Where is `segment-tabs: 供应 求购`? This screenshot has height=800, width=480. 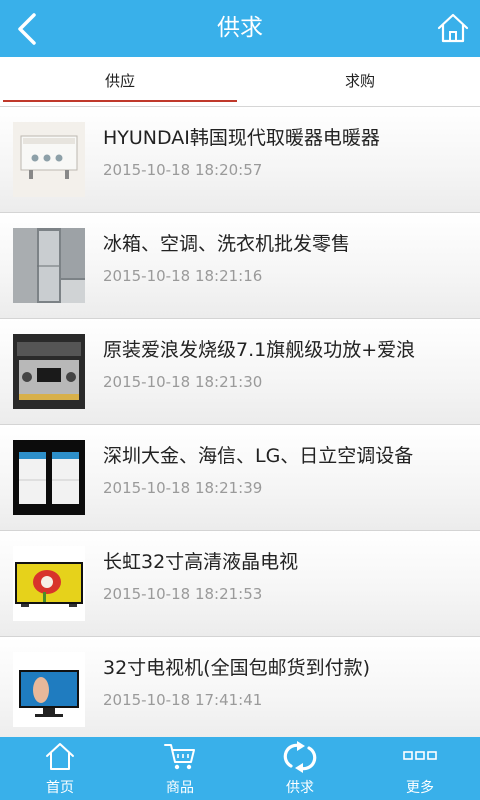 segment-tabs: 供应 求购 is located at coordinates (240, 82).